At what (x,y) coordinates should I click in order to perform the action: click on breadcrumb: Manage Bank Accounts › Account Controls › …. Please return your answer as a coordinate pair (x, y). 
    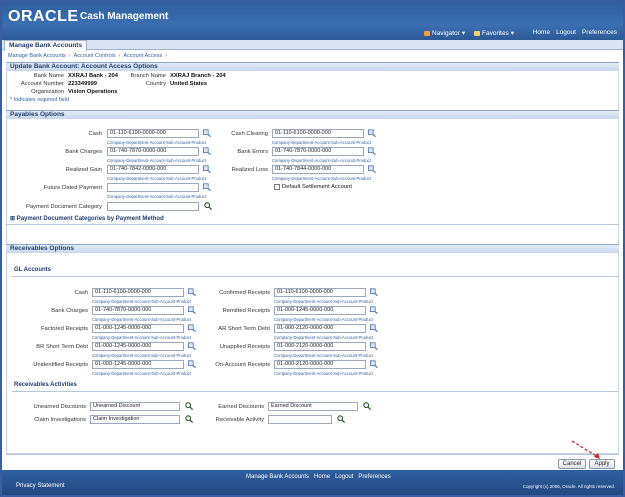
    Looking at the image, I should click on (88, 56).